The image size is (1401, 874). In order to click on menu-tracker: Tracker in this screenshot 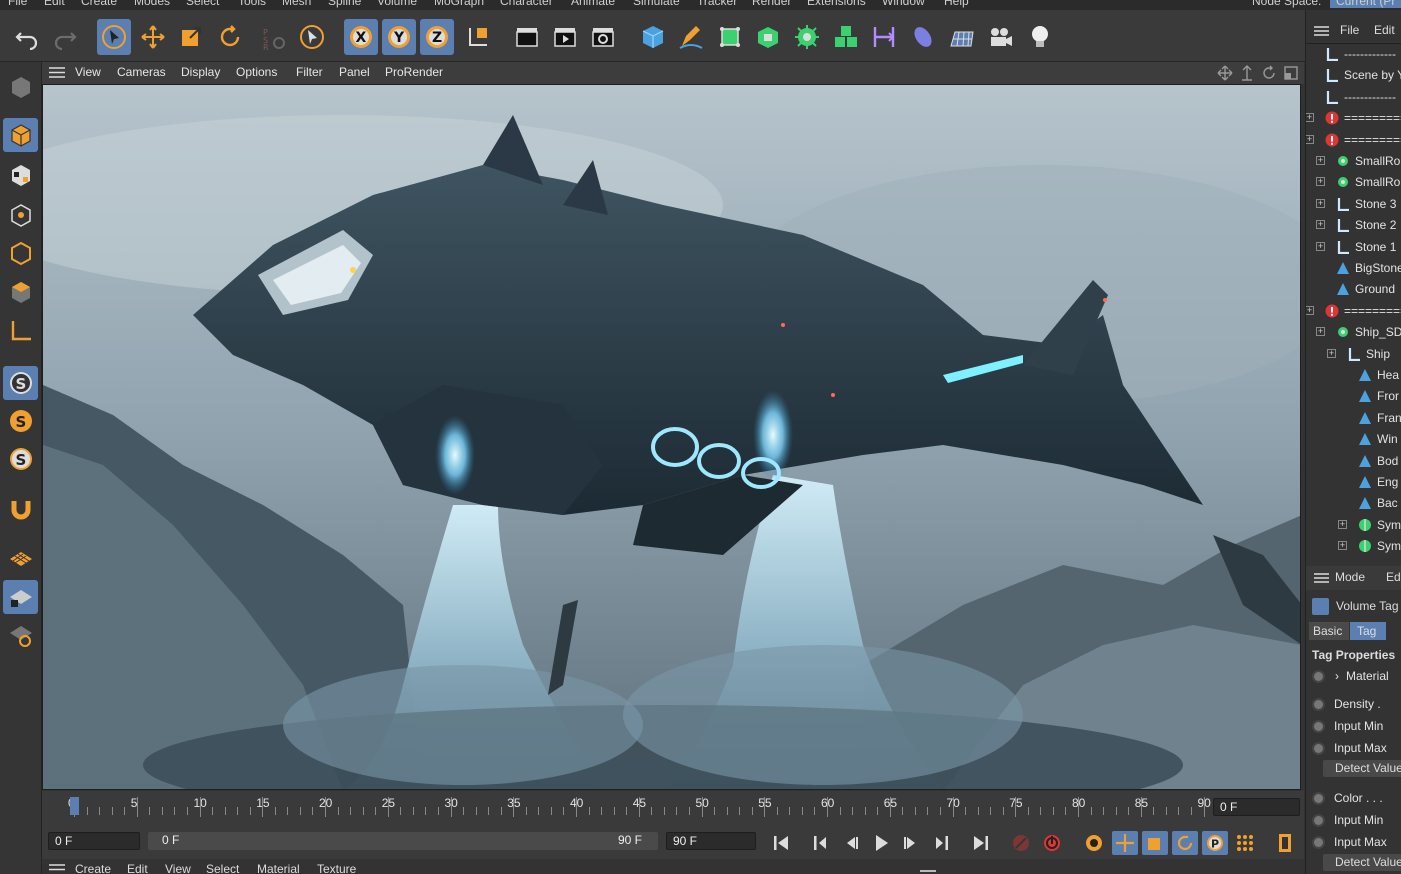, I will do `click(717, 4)`.